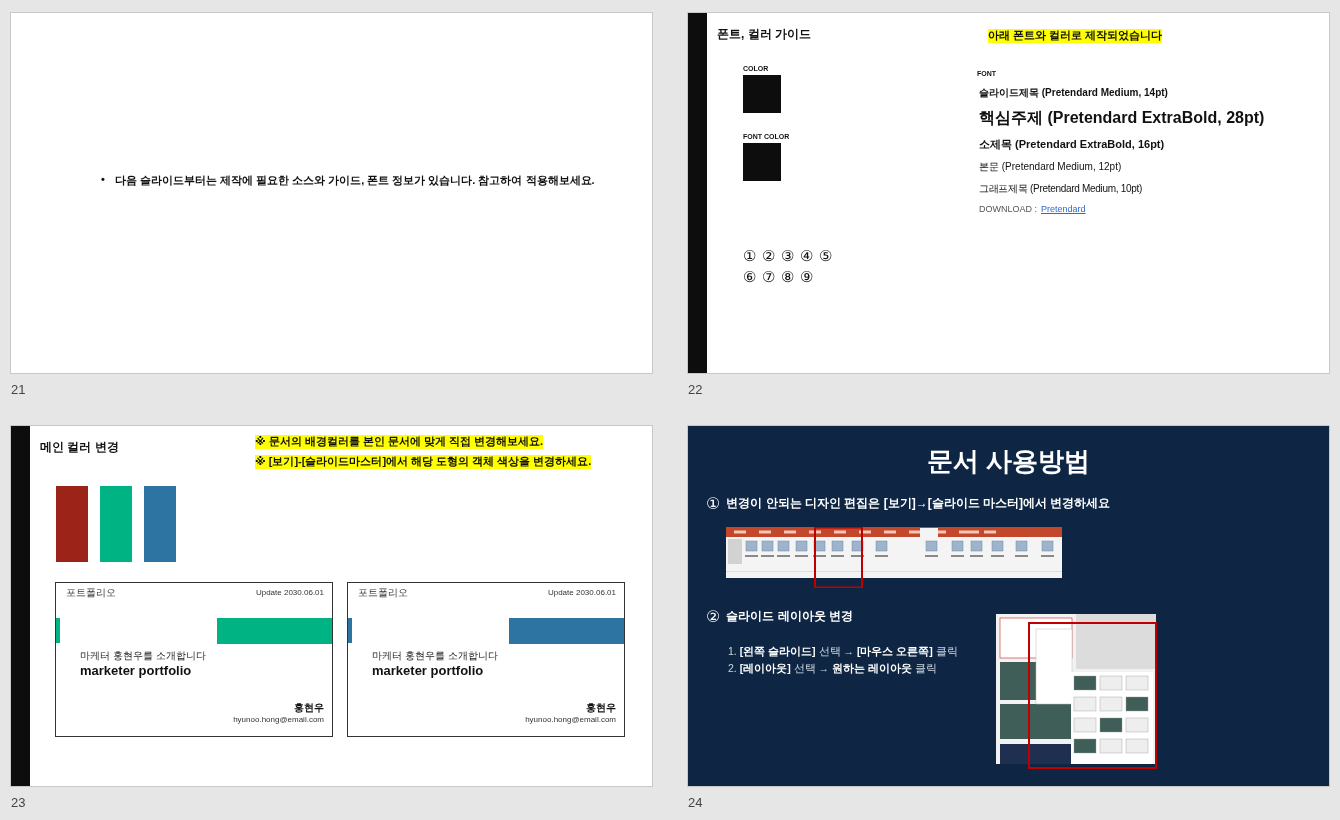 This screenshot has width=1340, height=820. I want to click on font-sample: 본문 (Pretendard Medium, 12pt), so click(1051, 167).